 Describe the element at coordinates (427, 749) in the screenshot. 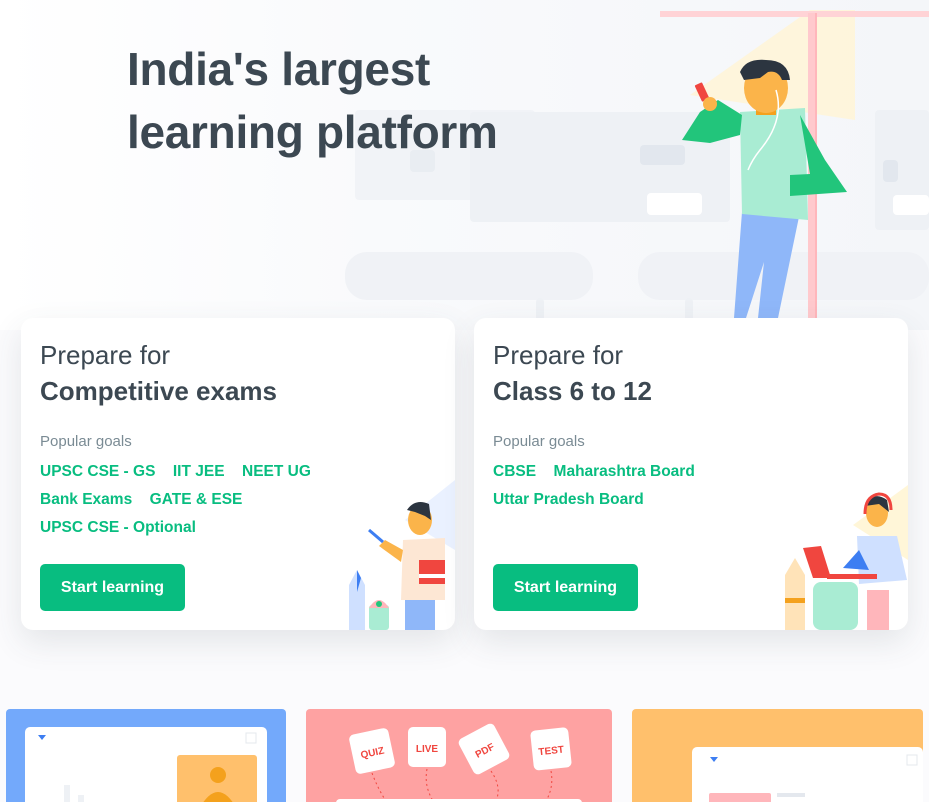

I see `tag-live: LIVE` at that location.